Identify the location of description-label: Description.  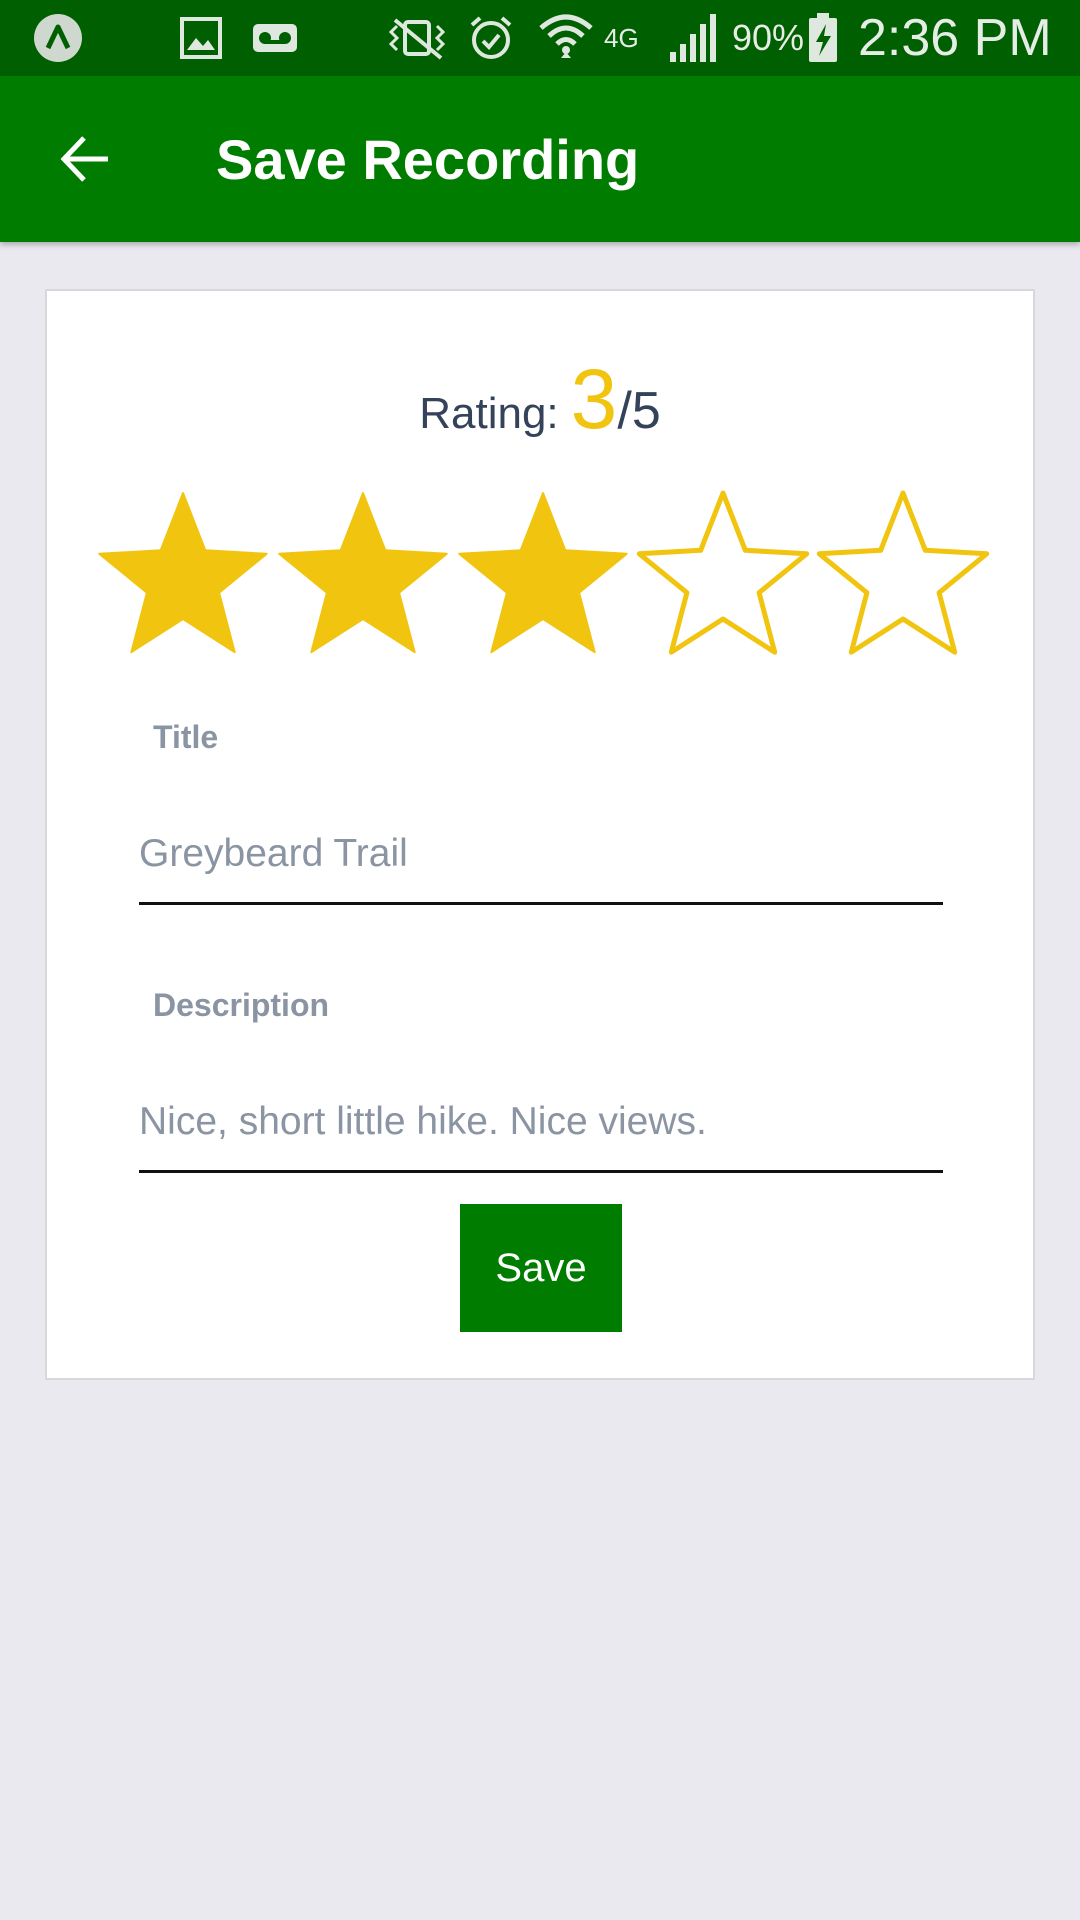
(241, 1005).